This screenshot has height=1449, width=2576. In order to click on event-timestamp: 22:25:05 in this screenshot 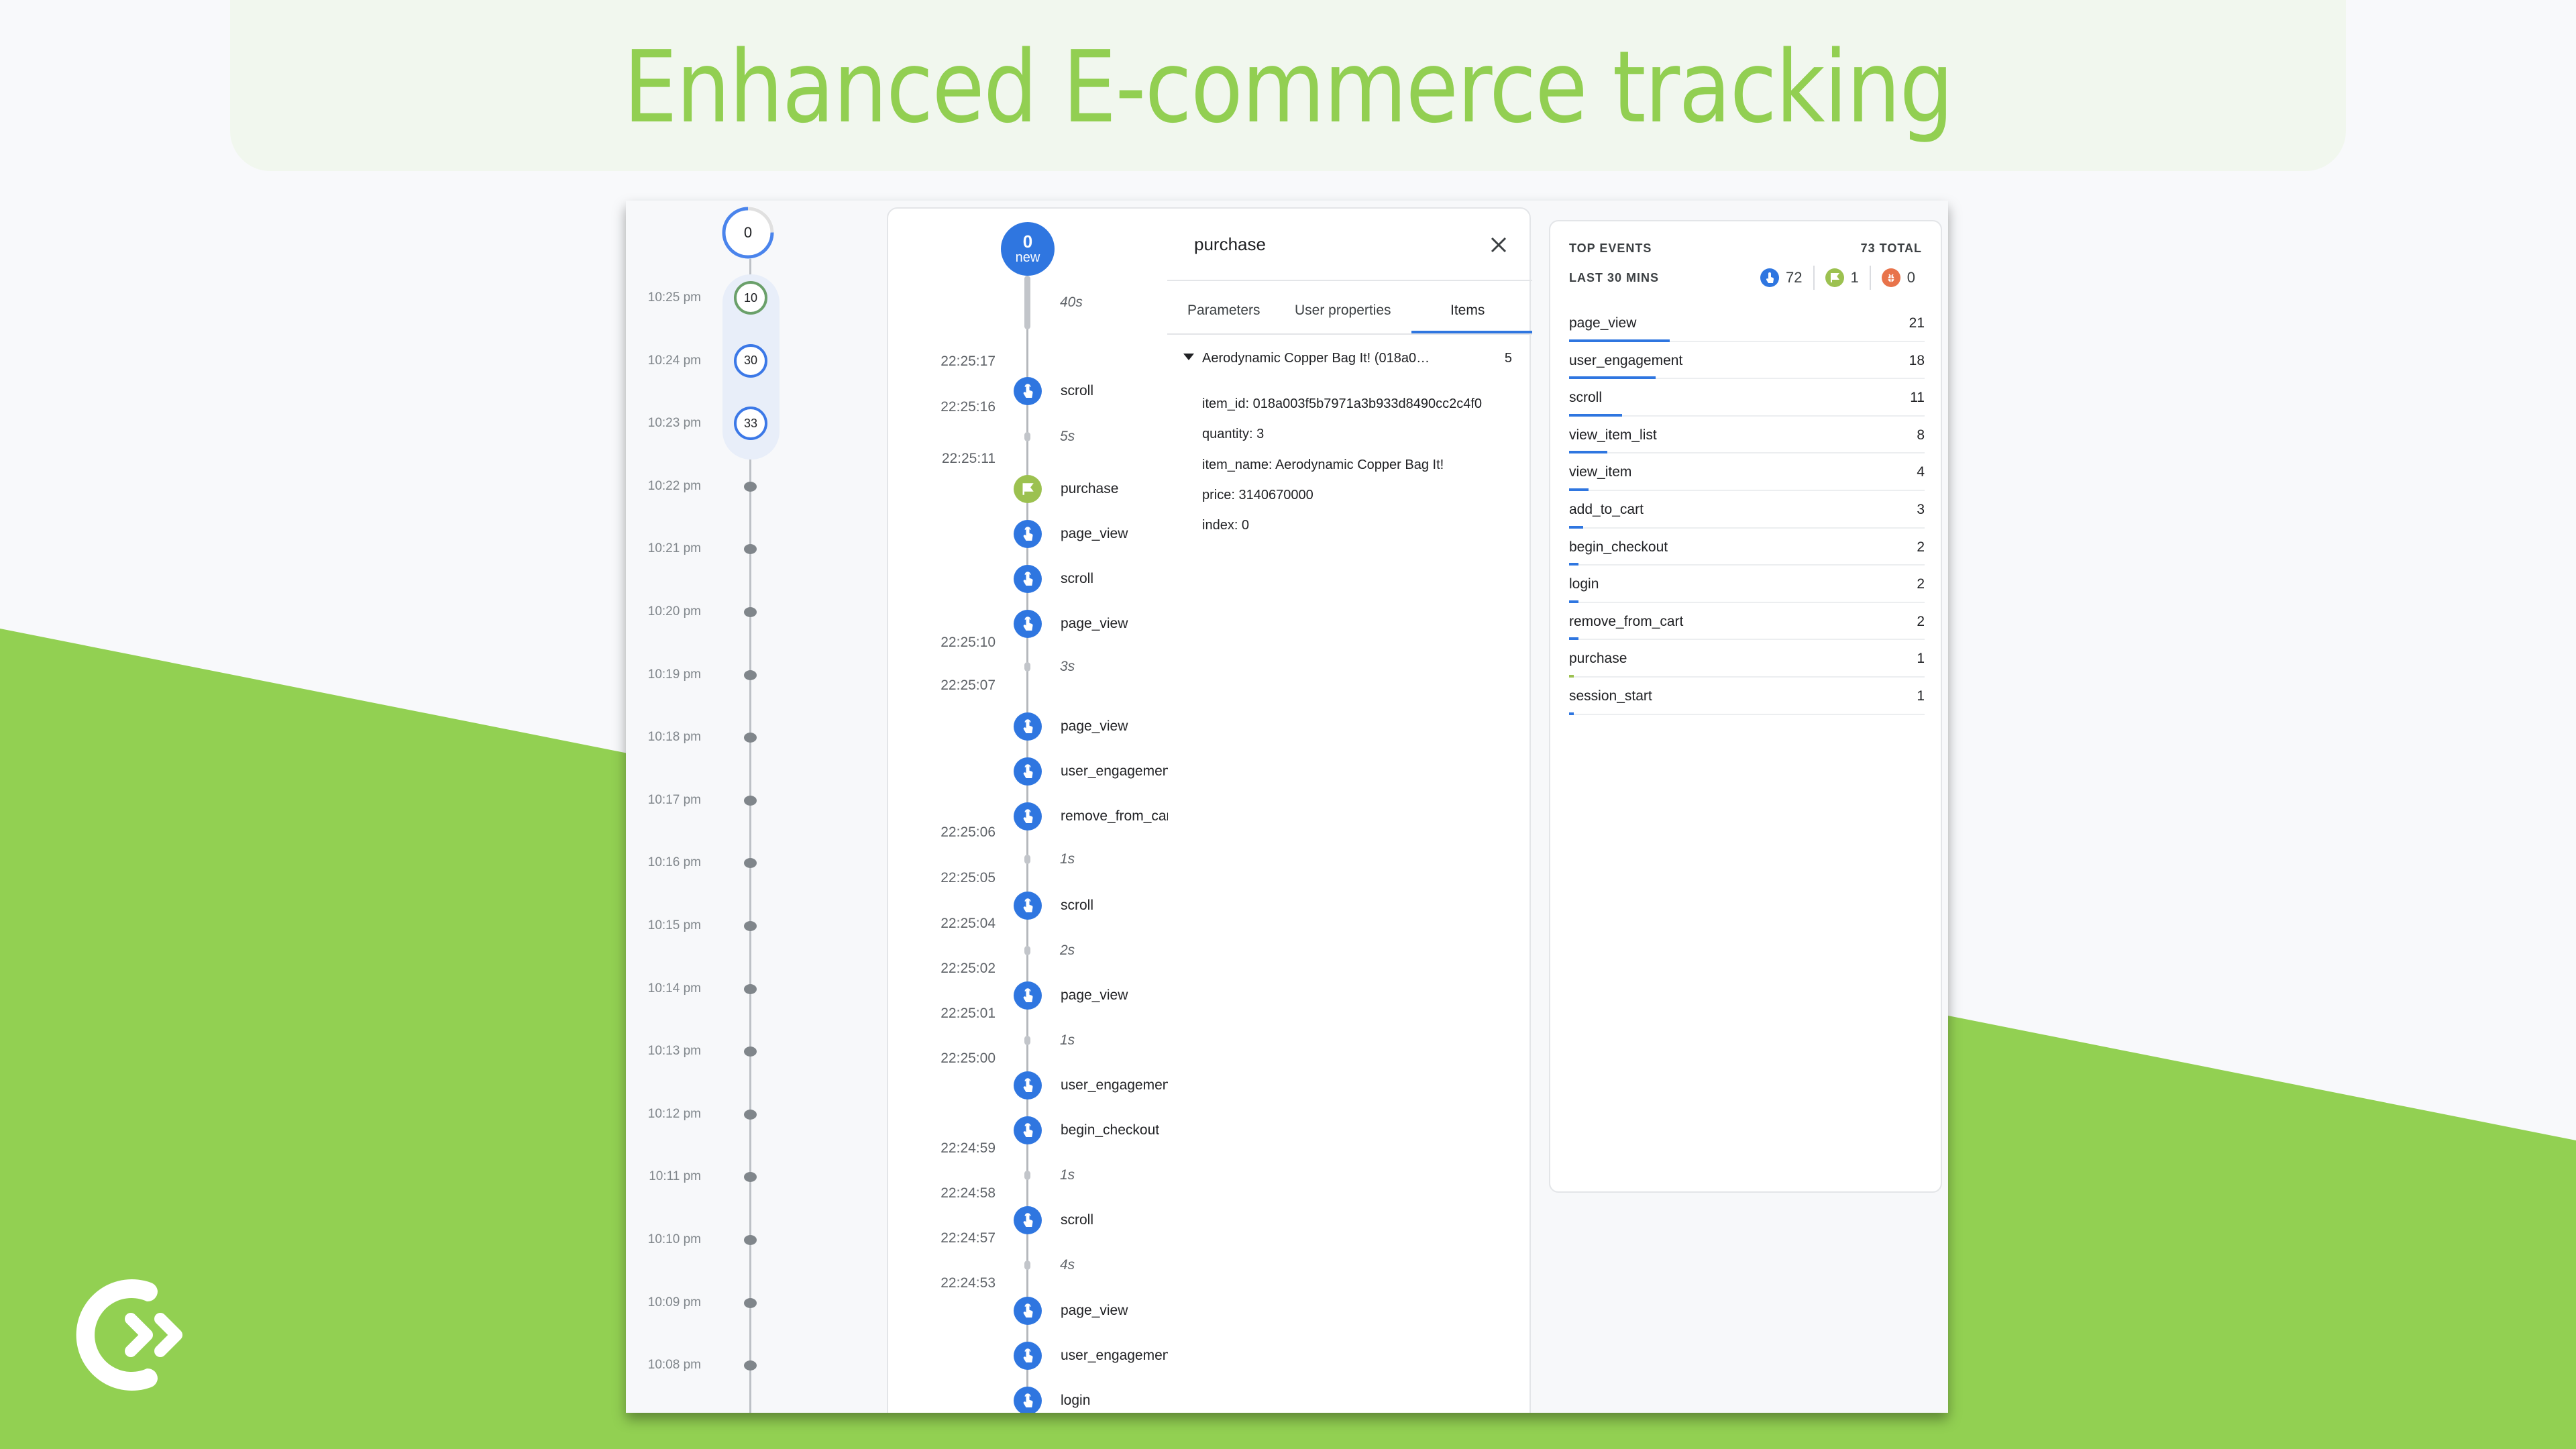, I will do `click(968, 877)`.